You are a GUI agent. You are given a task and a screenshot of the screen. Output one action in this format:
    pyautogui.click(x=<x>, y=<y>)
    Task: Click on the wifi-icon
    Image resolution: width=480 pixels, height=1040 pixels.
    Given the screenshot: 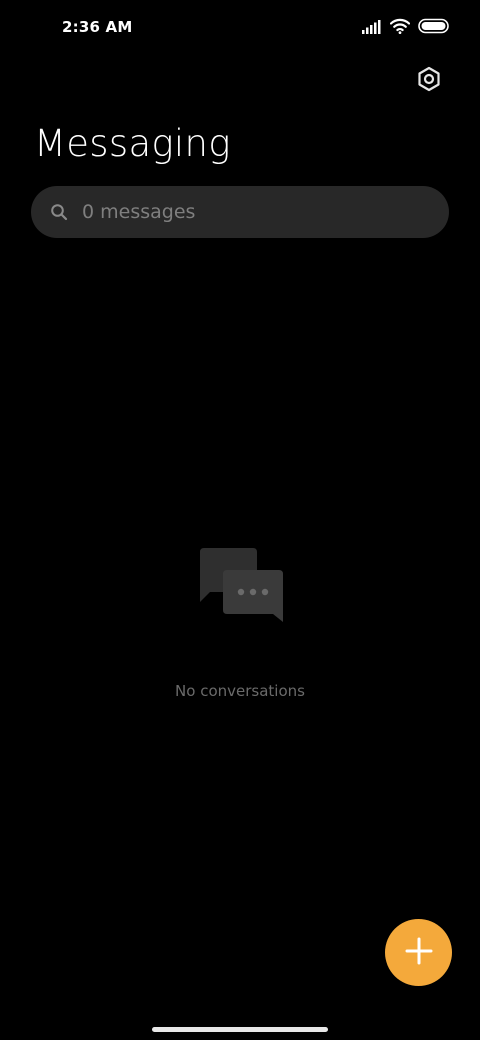 What is the action you would take?
    pyautogui.click(x=400, y=28)
    